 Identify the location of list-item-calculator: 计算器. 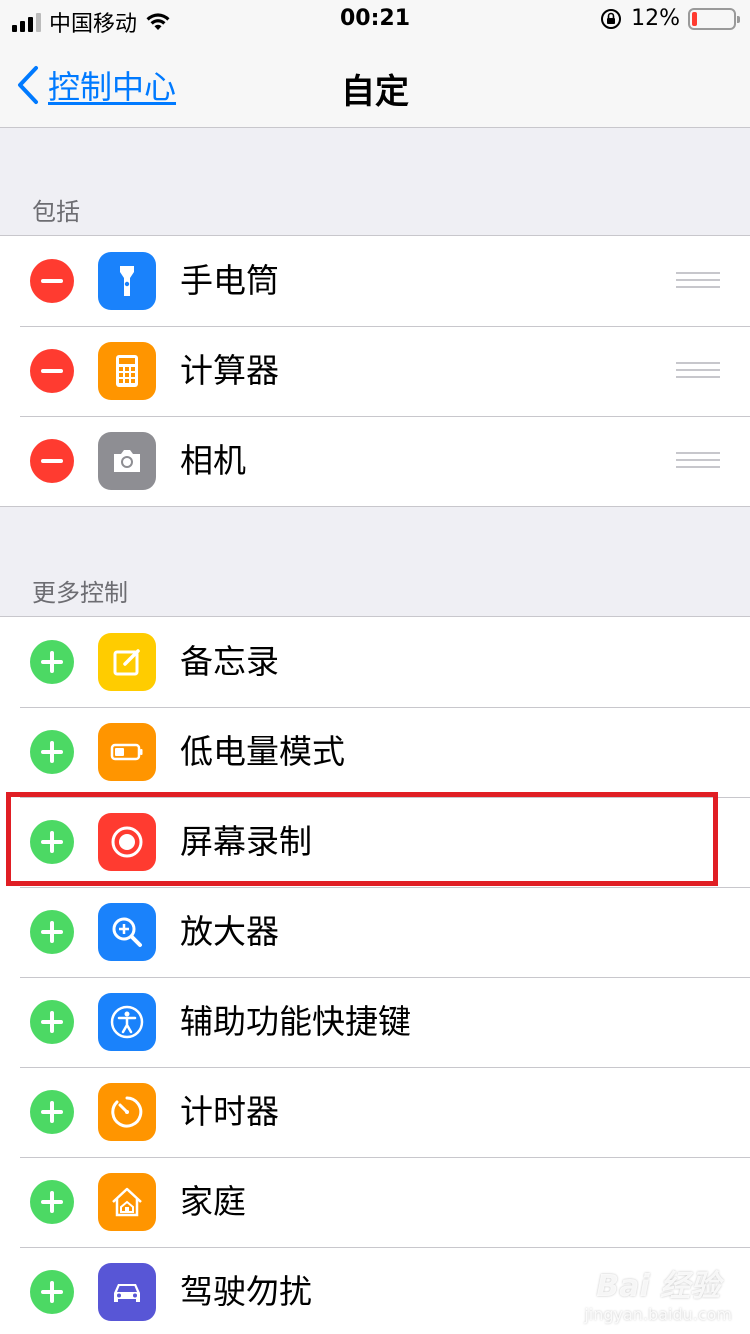
(375, 371).